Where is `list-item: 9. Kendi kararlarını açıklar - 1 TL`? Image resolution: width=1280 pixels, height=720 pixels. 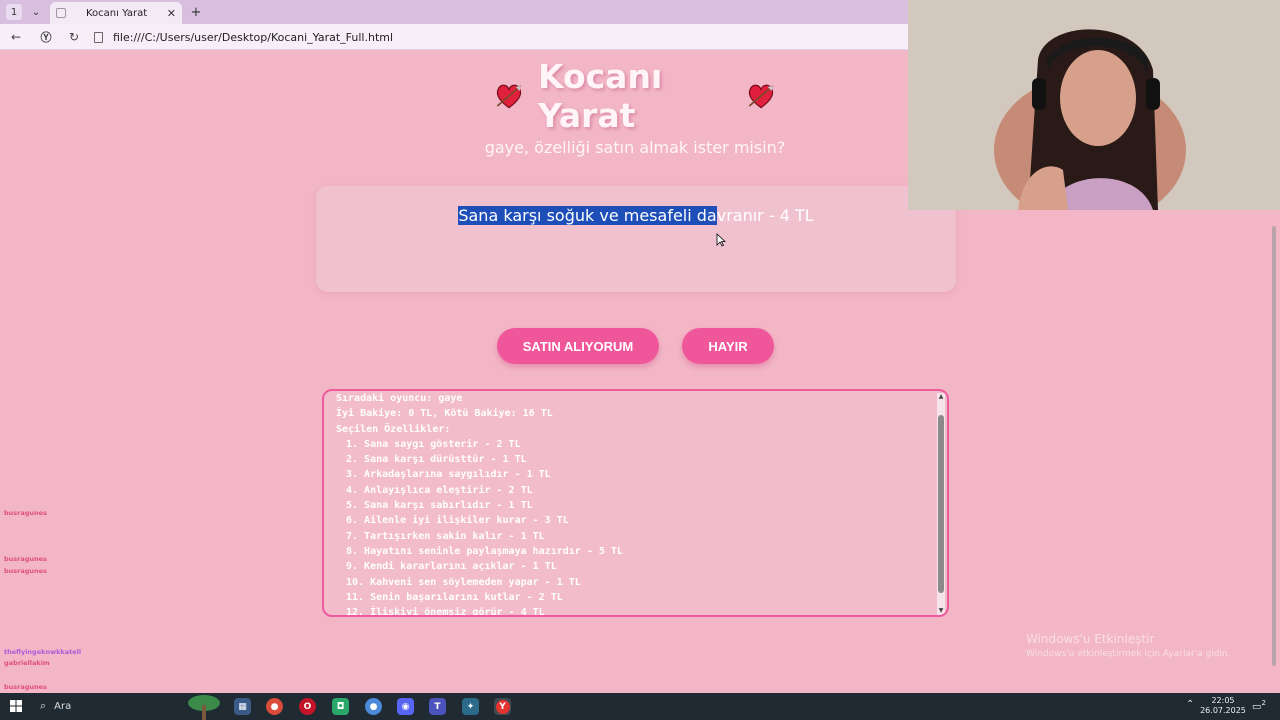 list-item: 9. Kendi kararlarını açıklar - 1 TL is located at coordinates (451, 567).